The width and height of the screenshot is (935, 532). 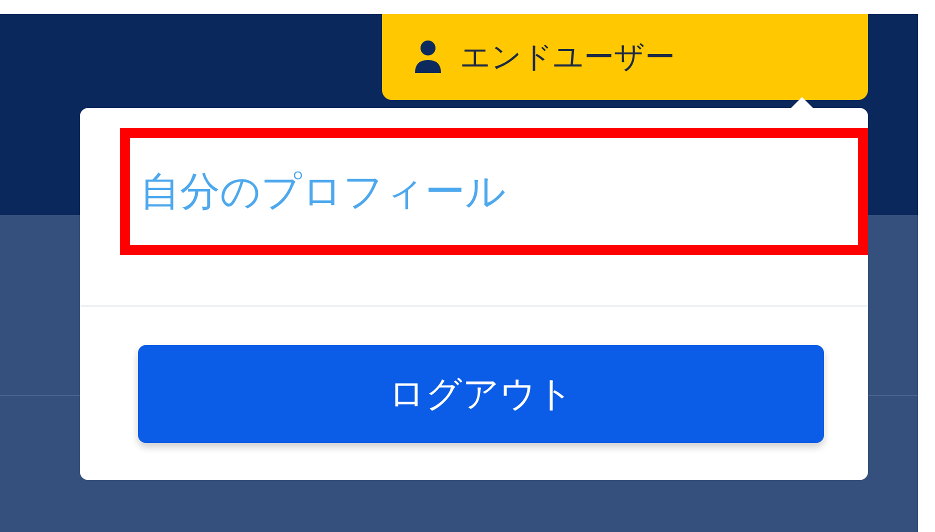 I want to click on user-menu-button: エンドユーザー, so click(x=625, y=57).